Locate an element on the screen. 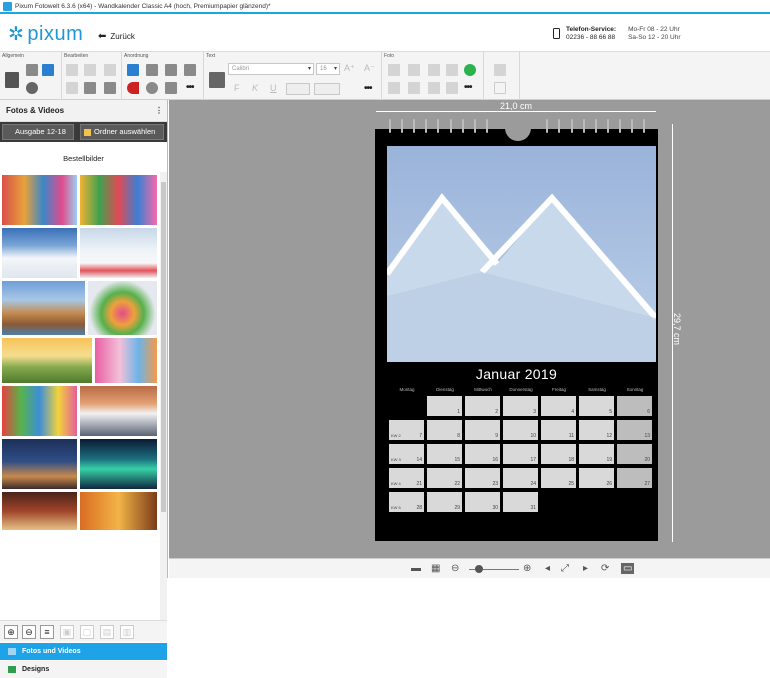 The height and width of the screenshot is (678, 770). italic-button: K is located at coordinates (255, 88).